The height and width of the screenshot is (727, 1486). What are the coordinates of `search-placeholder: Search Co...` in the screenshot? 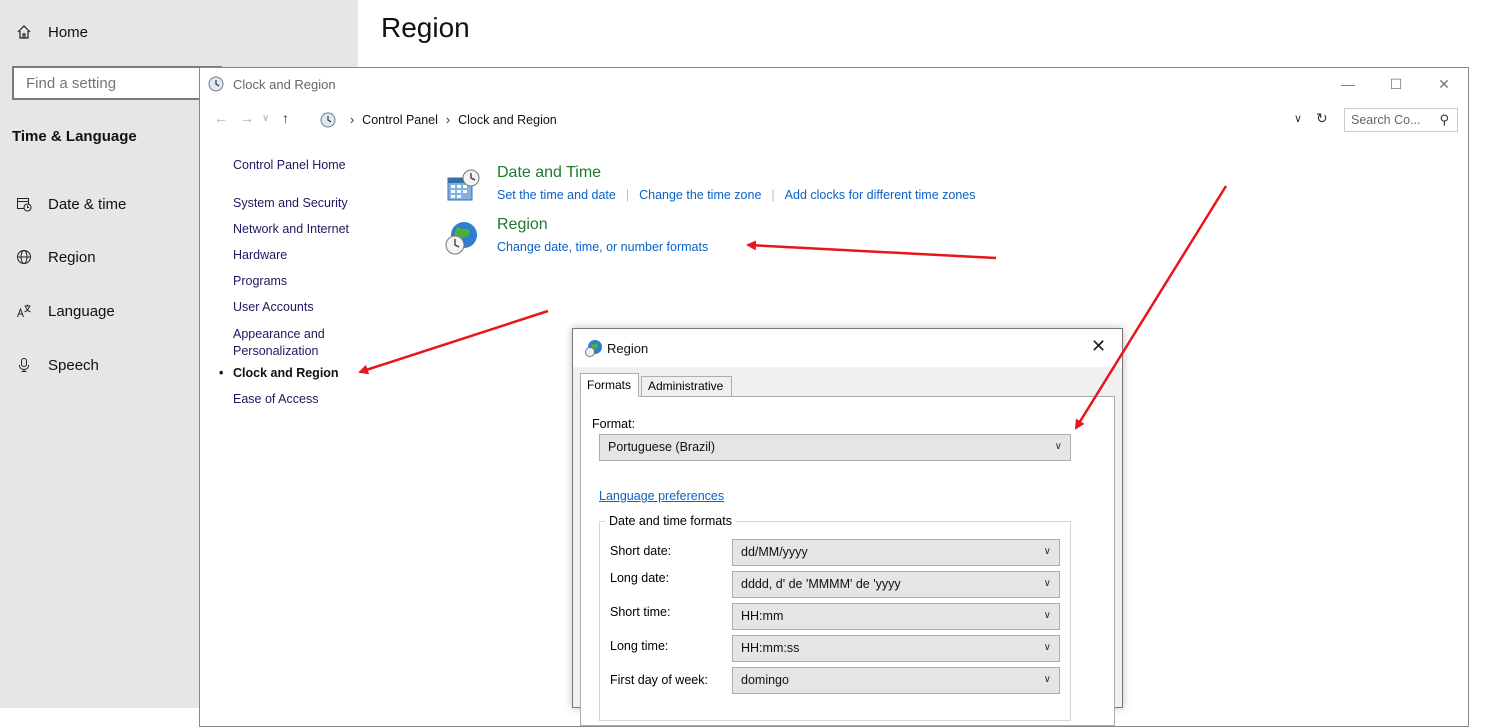 It's located at (1386, 120).